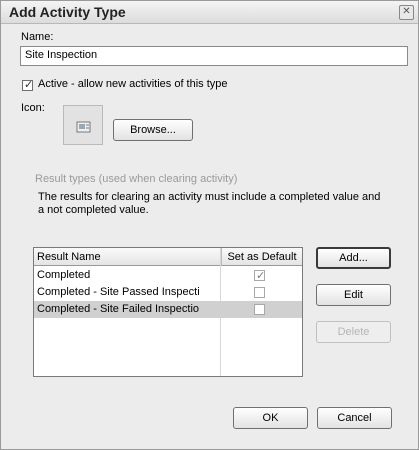  I want to click on table-row: Completed ✓, so click(168, 275).